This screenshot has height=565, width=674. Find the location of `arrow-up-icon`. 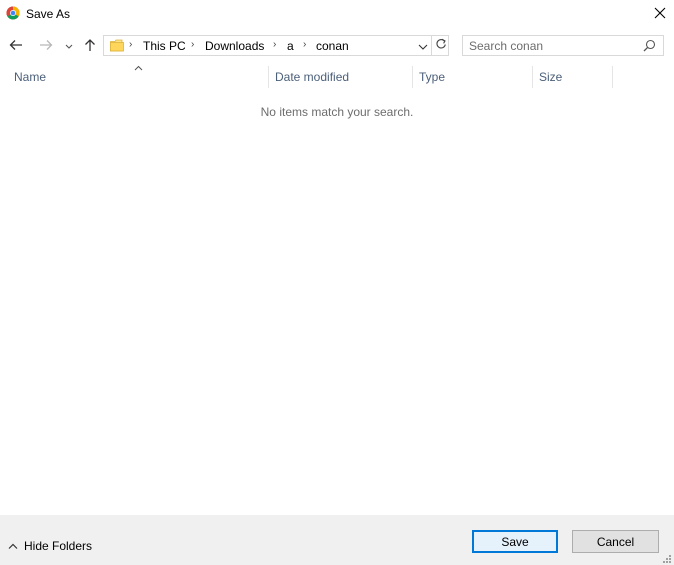

arrow-up-icon is located at coordinates (90, 46).